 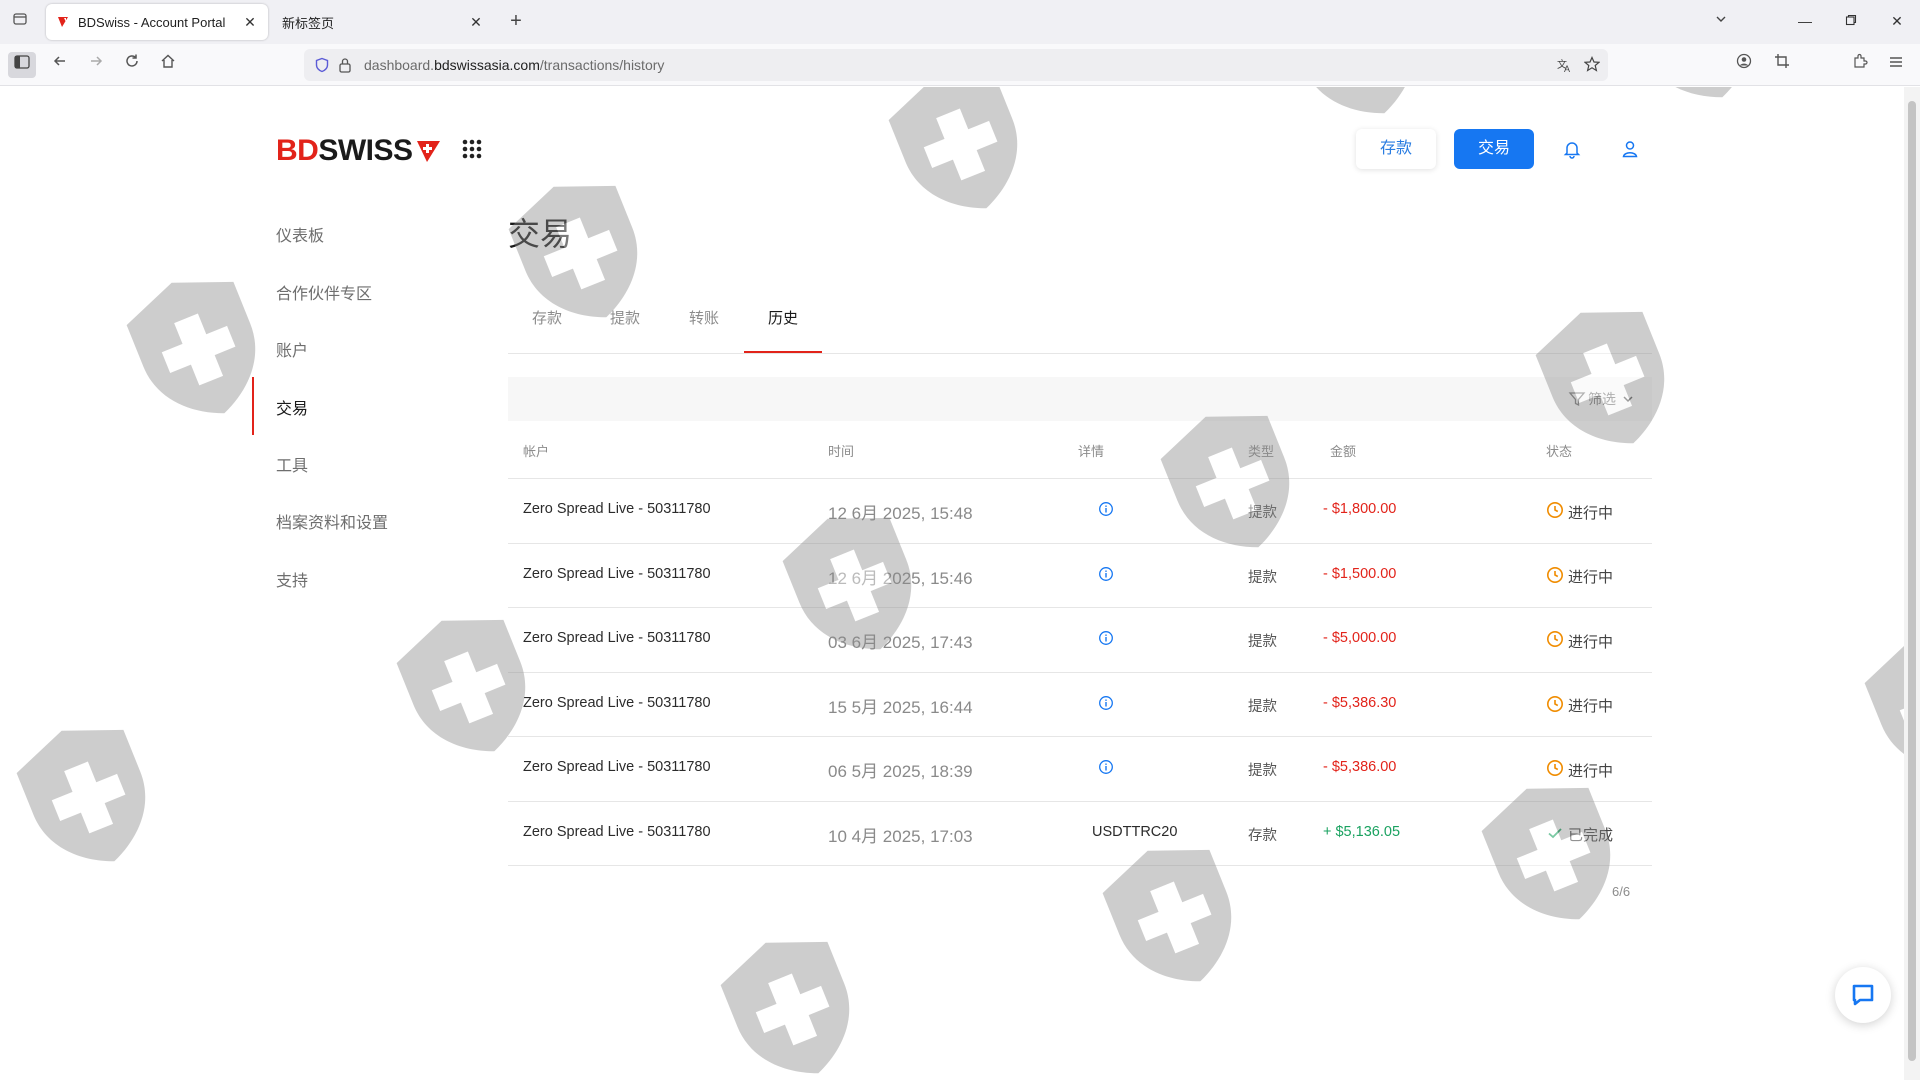 I want to click on header-deposit-button: 存款, so click(x=1396, y=149).